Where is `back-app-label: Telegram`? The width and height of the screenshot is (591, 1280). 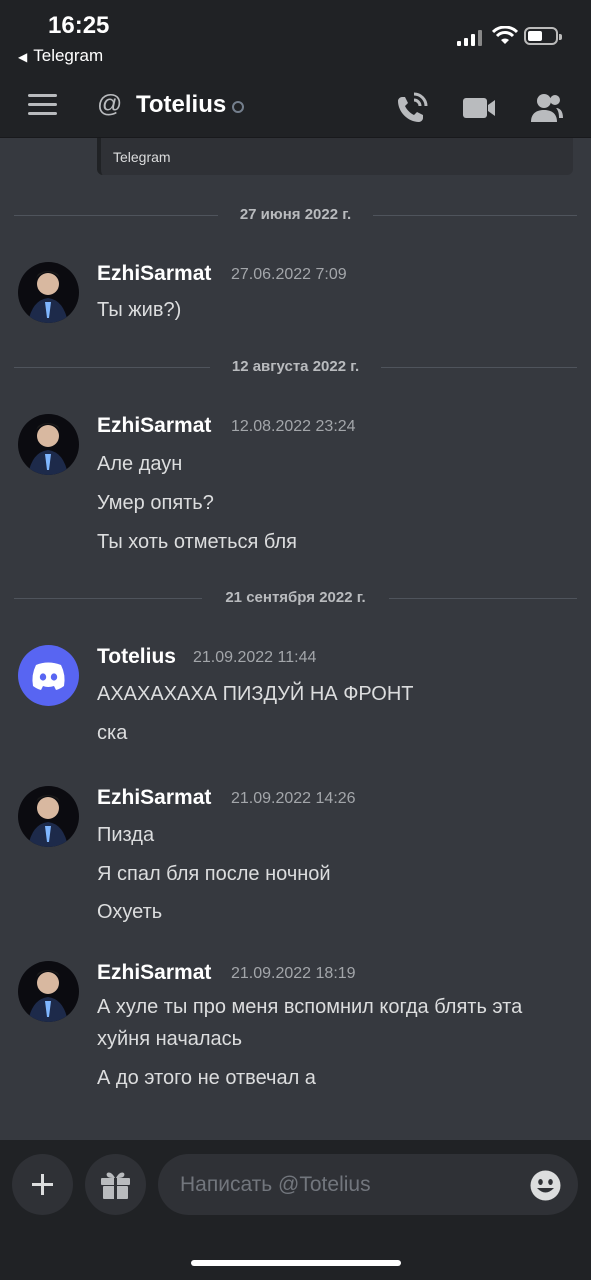 back-app-label: Telegram is located at coordinates (68, 55).